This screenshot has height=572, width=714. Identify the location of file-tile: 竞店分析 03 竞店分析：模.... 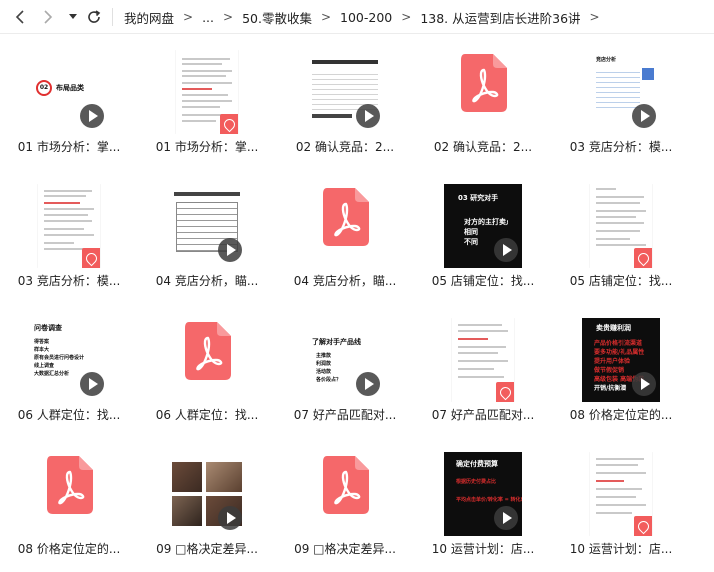
(621, 99).